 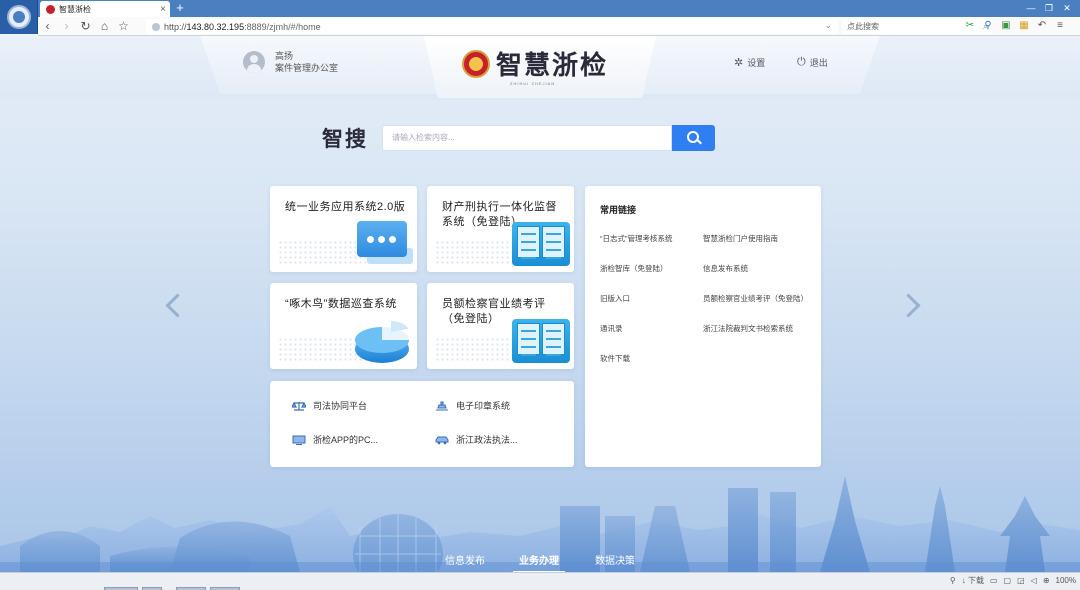 I want to click on sound-icon: ◁, so click(x=1034, y=580).